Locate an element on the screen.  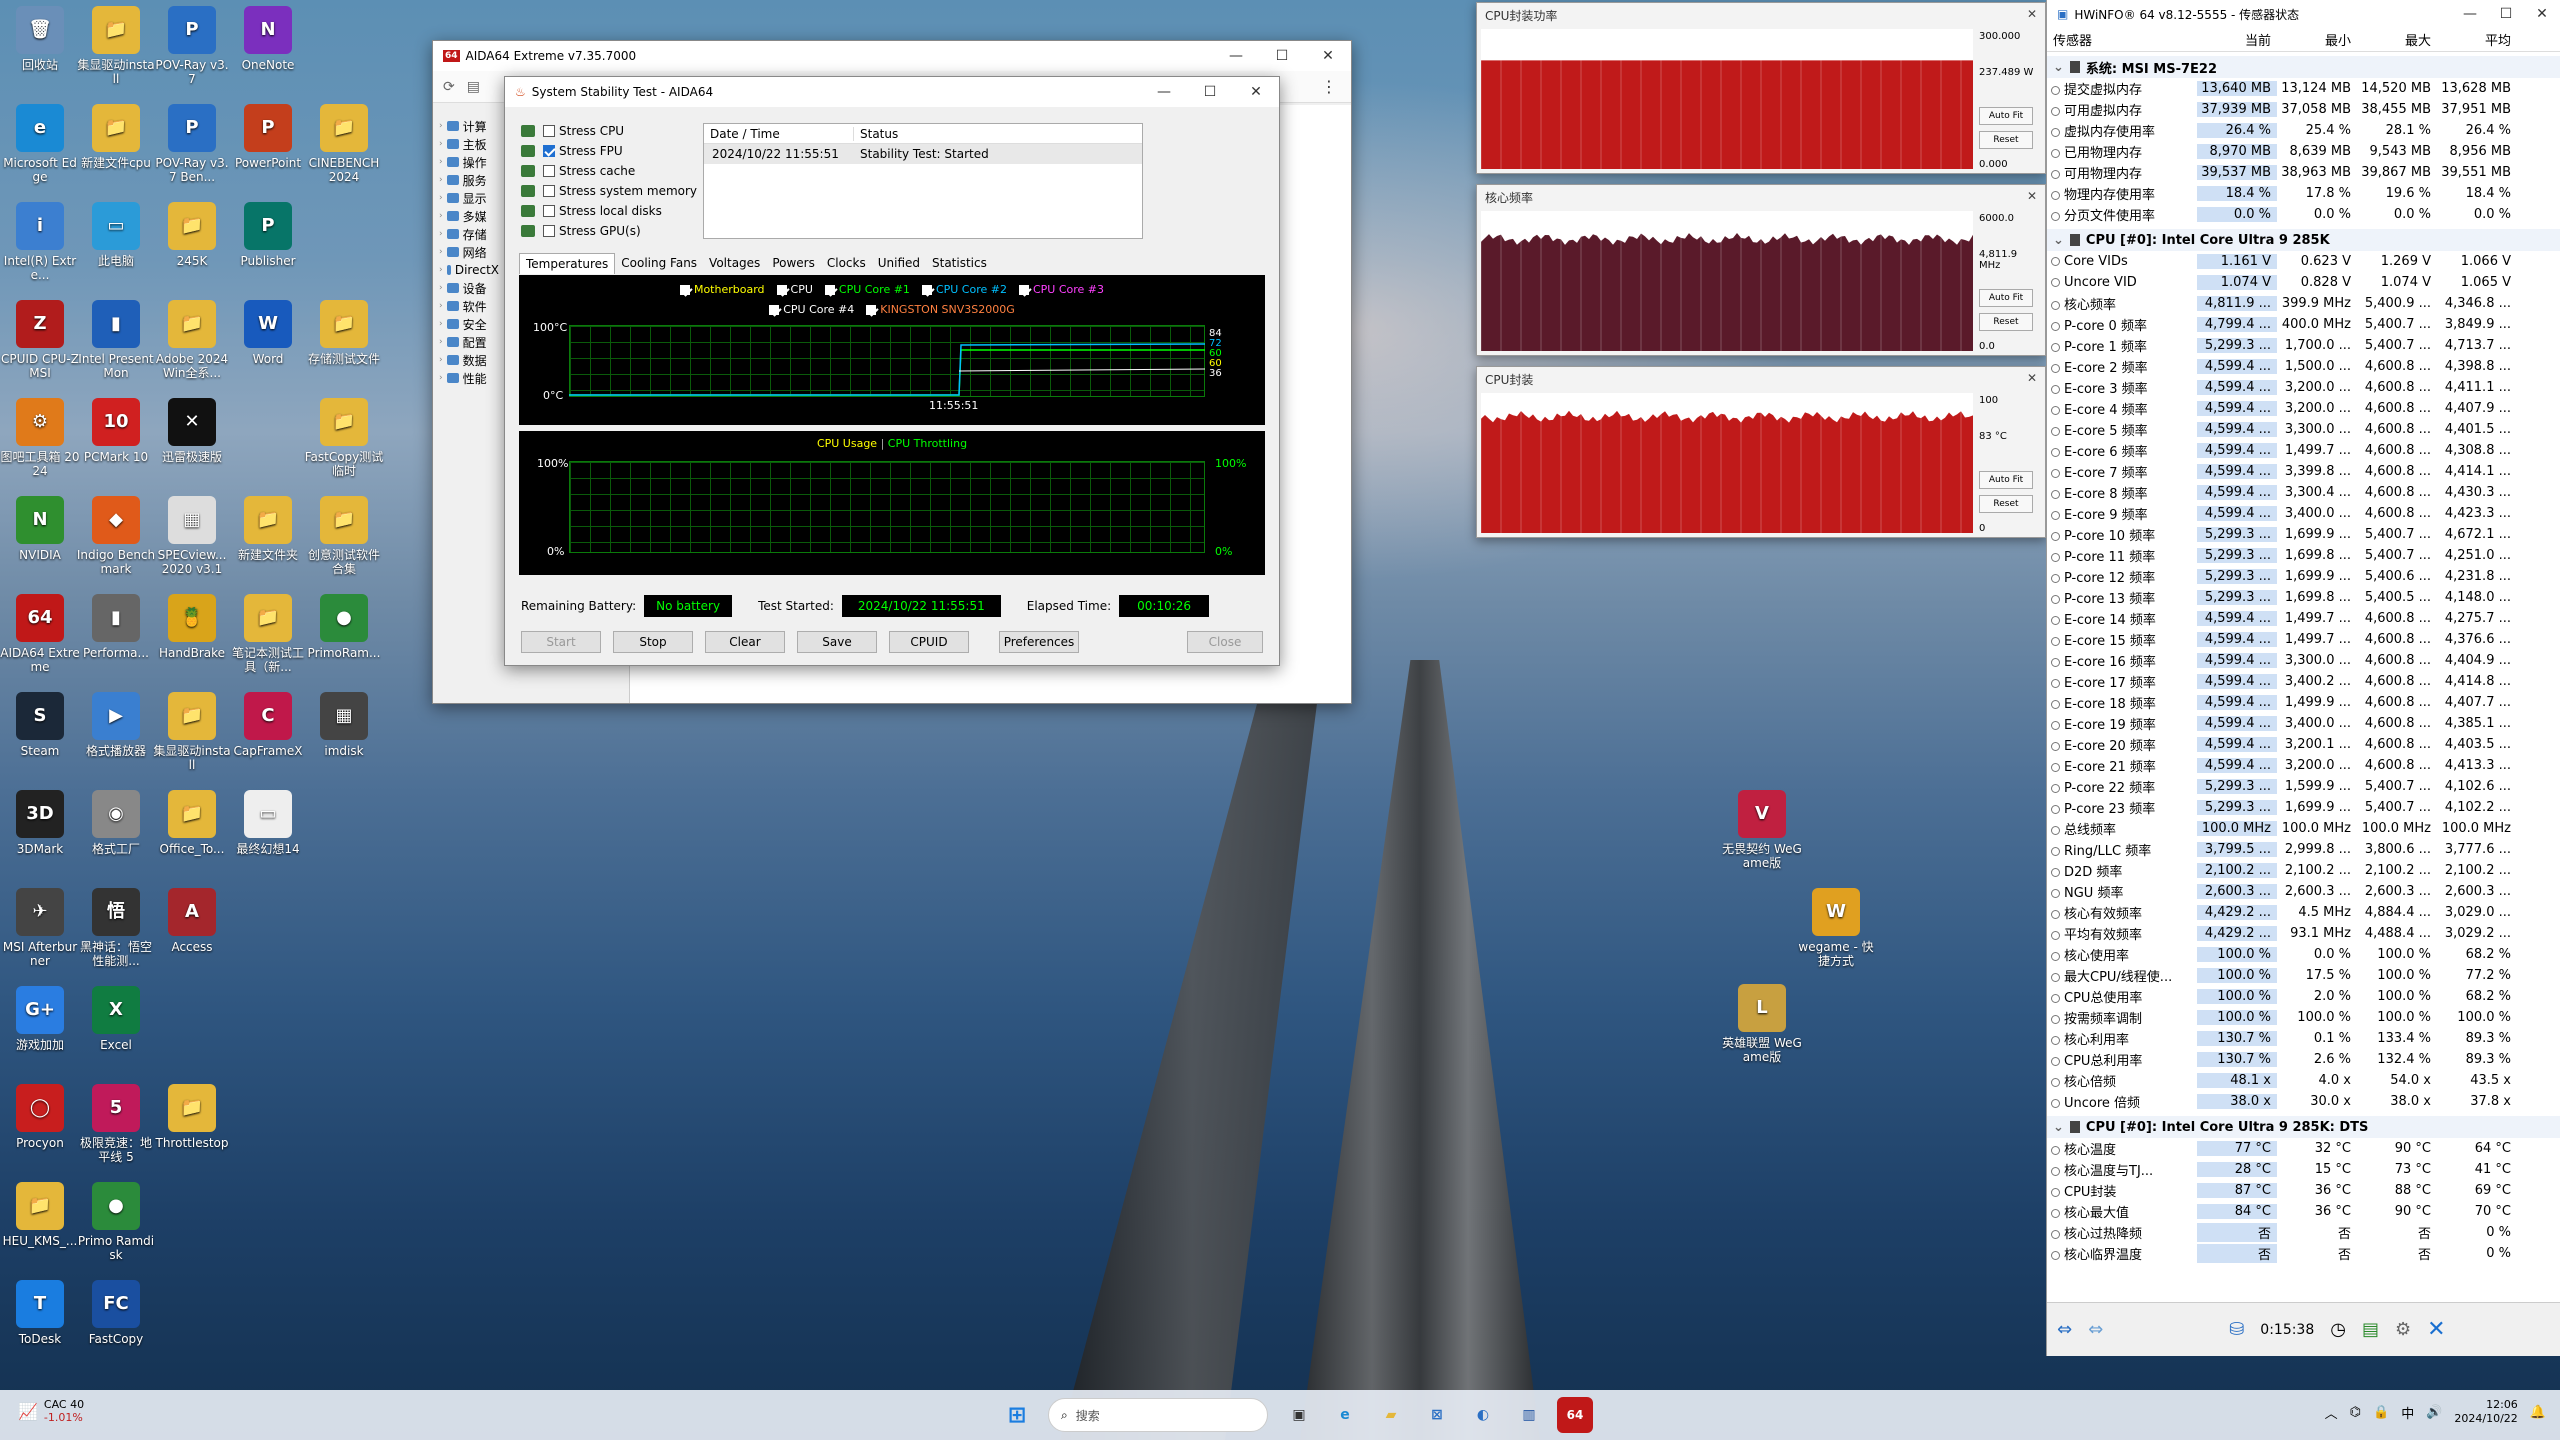
desktop-icon: Z CPUID CPU-Z MSI is located at coordinates (40, 340).